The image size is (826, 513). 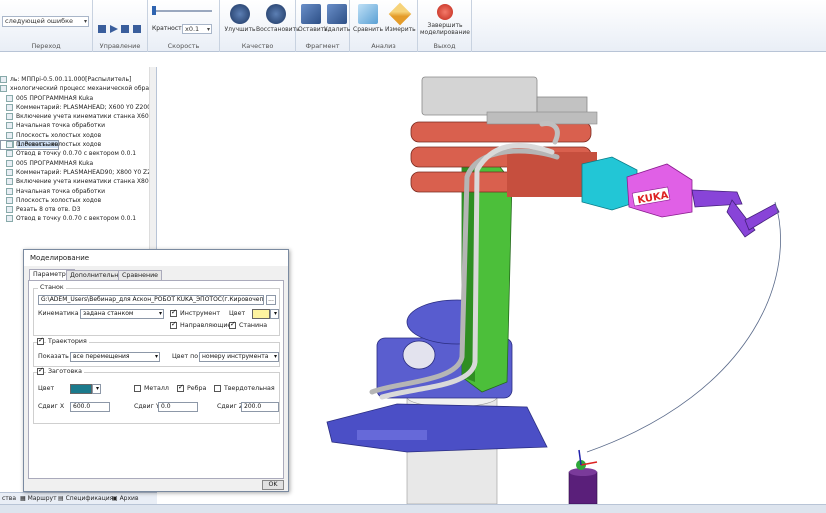 I want to click on tree-item-label: Отвод в точку 0.0.70 с вектором 0.0.1, so click(x=76, y=219).